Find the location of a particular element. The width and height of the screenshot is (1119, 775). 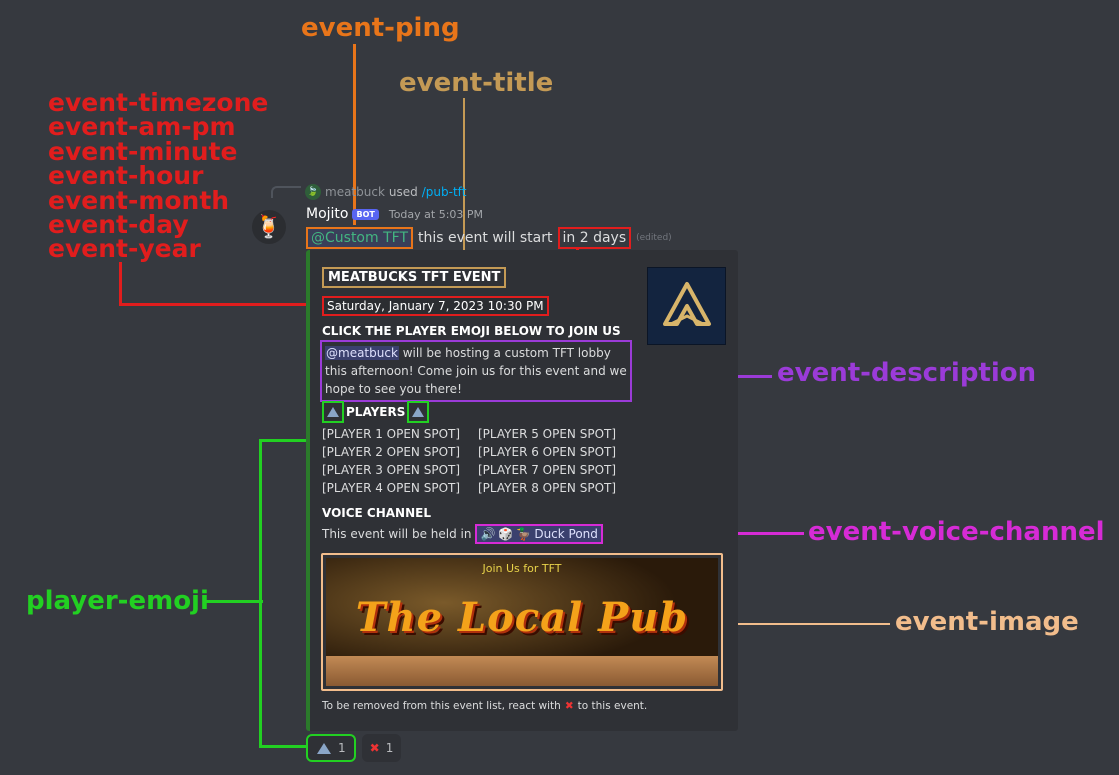

reply-connector is located at coordinates (286, 192).